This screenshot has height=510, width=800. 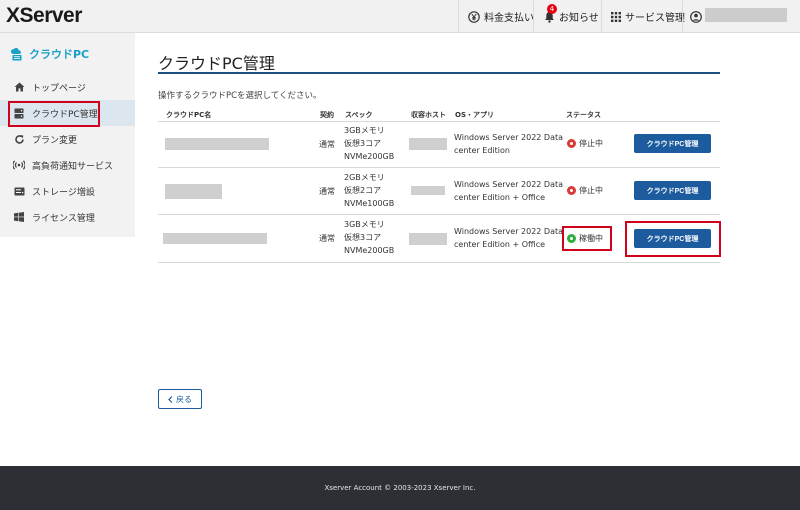 I want to click on user-name-redacted, so click(x=746, y=15).